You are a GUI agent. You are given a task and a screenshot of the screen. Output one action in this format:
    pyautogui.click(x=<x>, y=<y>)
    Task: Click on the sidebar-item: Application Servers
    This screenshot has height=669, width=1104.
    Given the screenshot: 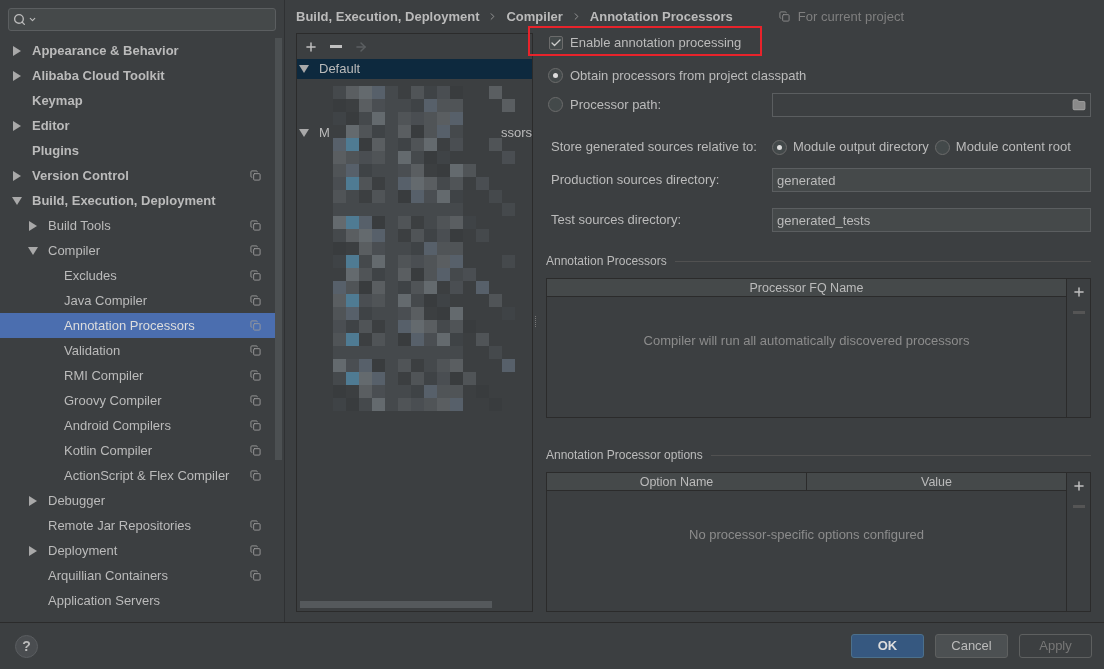 What is the action you would take?
    pyautogui.click(x=137, y=600)
    